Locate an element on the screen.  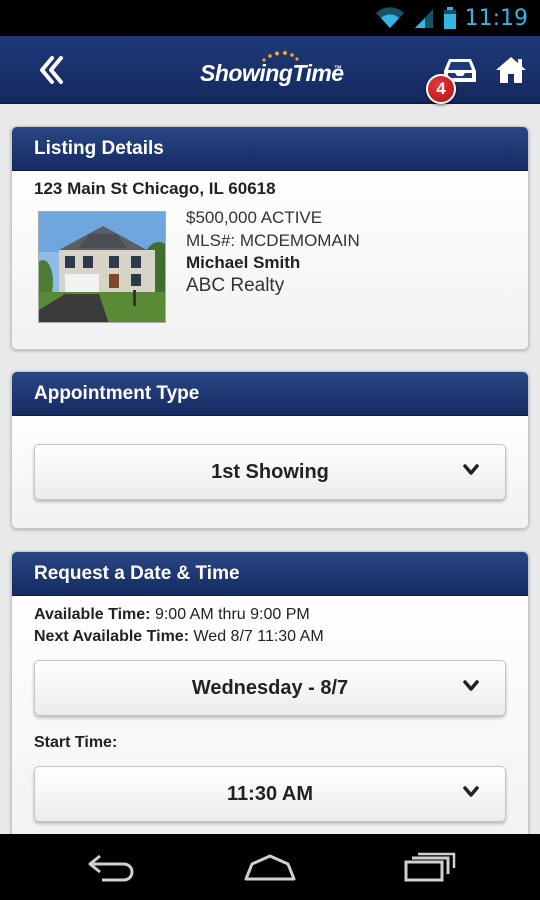
status-time: 11:19 is located at coordinates (496, 18).